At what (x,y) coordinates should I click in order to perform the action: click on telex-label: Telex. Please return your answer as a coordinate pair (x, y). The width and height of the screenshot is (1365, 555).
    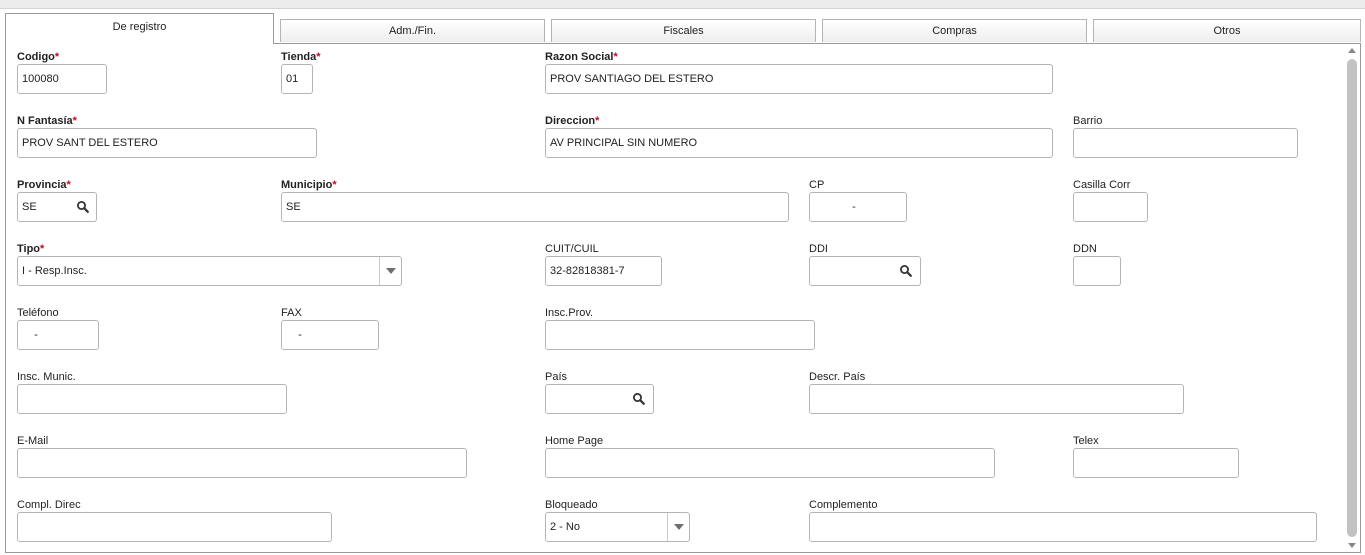
    Looking at the image, I should click on (1086, 441).